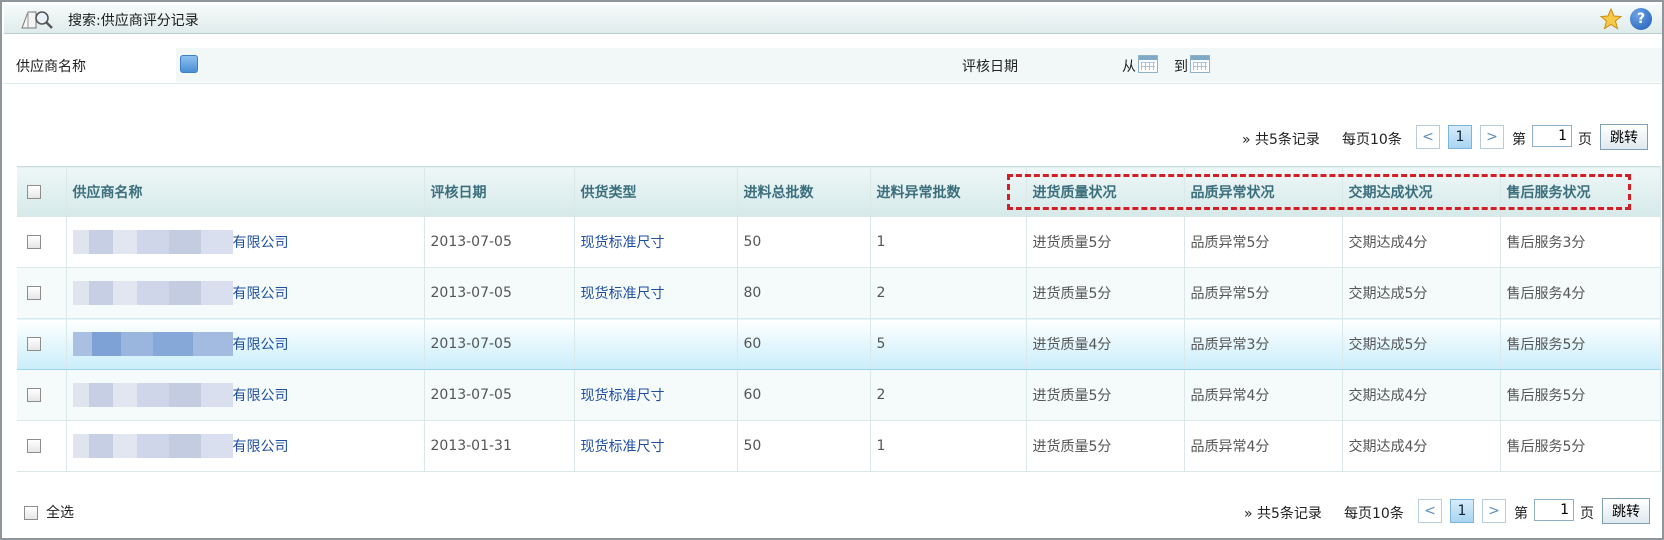 The image size is (1664, 540). I want to click on pager-top: » 共5条记录 每页10条 < 1 > 第 页 跳转, so click(1452, 137).